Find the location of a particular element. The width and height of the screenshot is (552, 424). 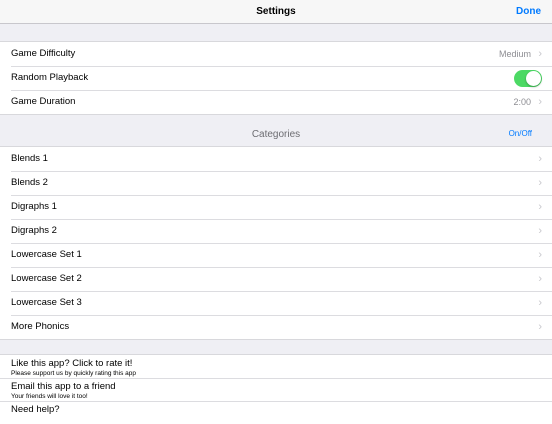

game-difficulty-label: Game Difficulty is located at coordinates (43, 53).